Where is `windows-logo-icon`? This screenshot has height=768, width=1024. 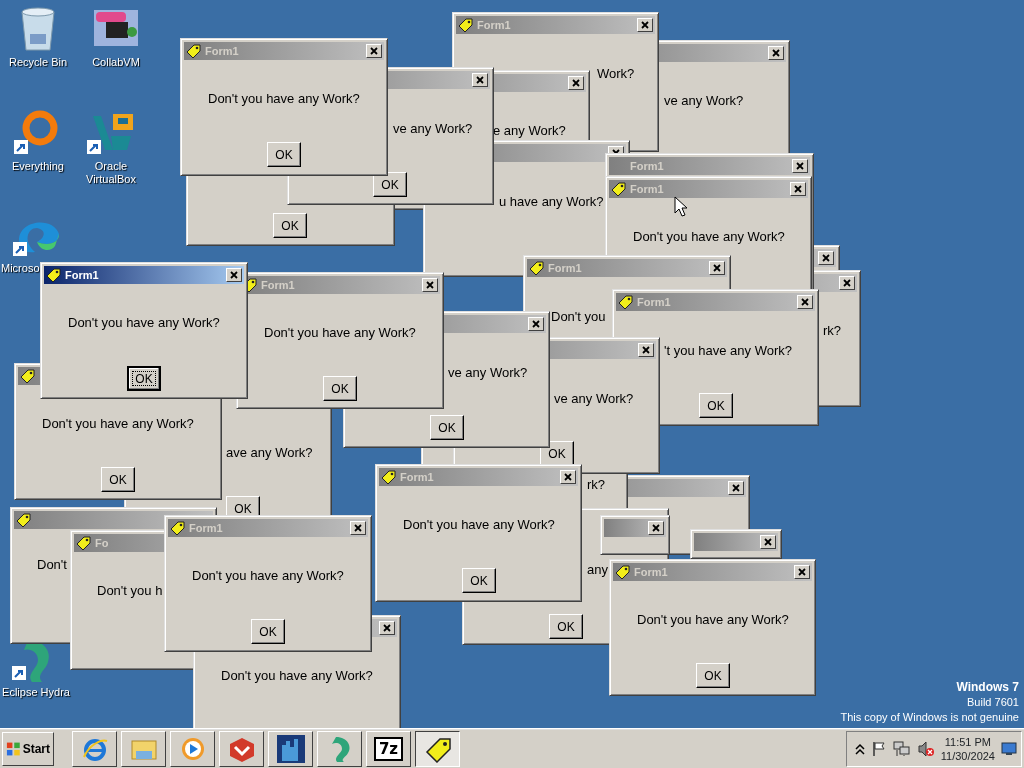 windows-logo-icon is located at coordinates (13, 748).